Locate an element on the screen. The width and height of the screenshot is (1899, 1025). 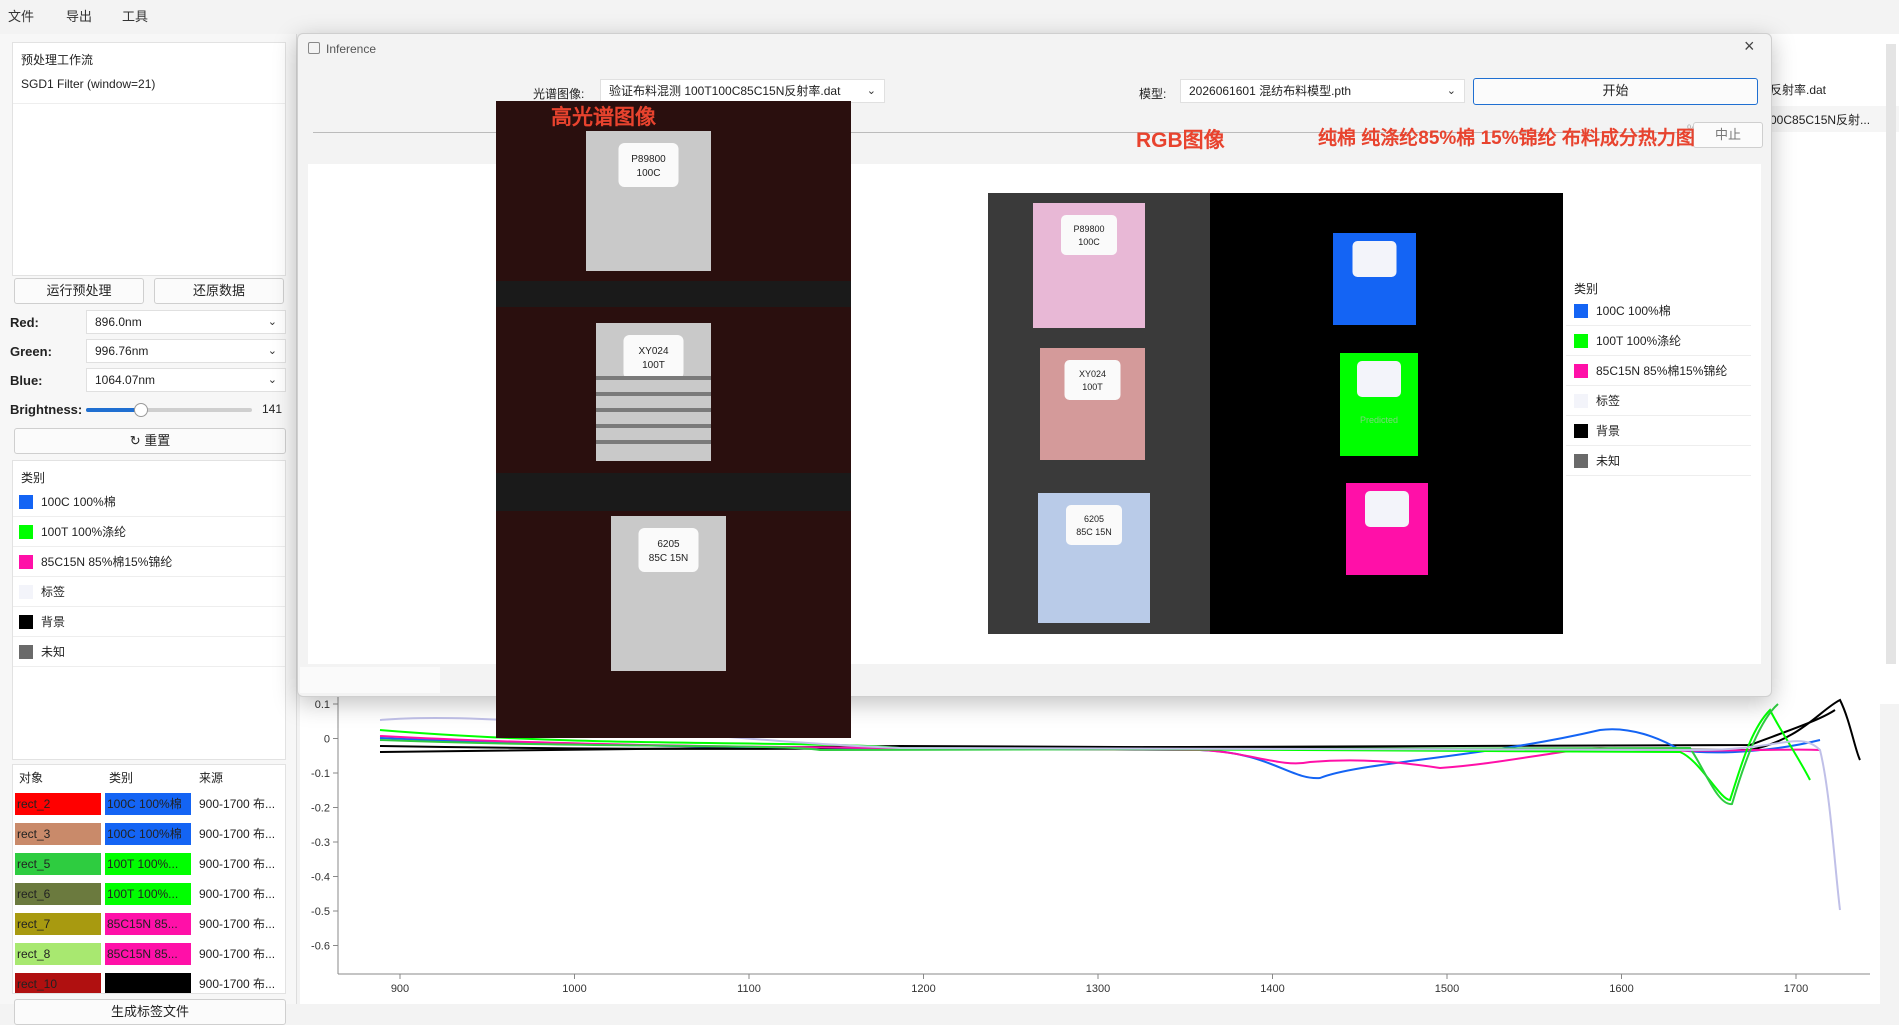
run-preprocess-button: 运行预处理 is located at coordinates (79, 291).